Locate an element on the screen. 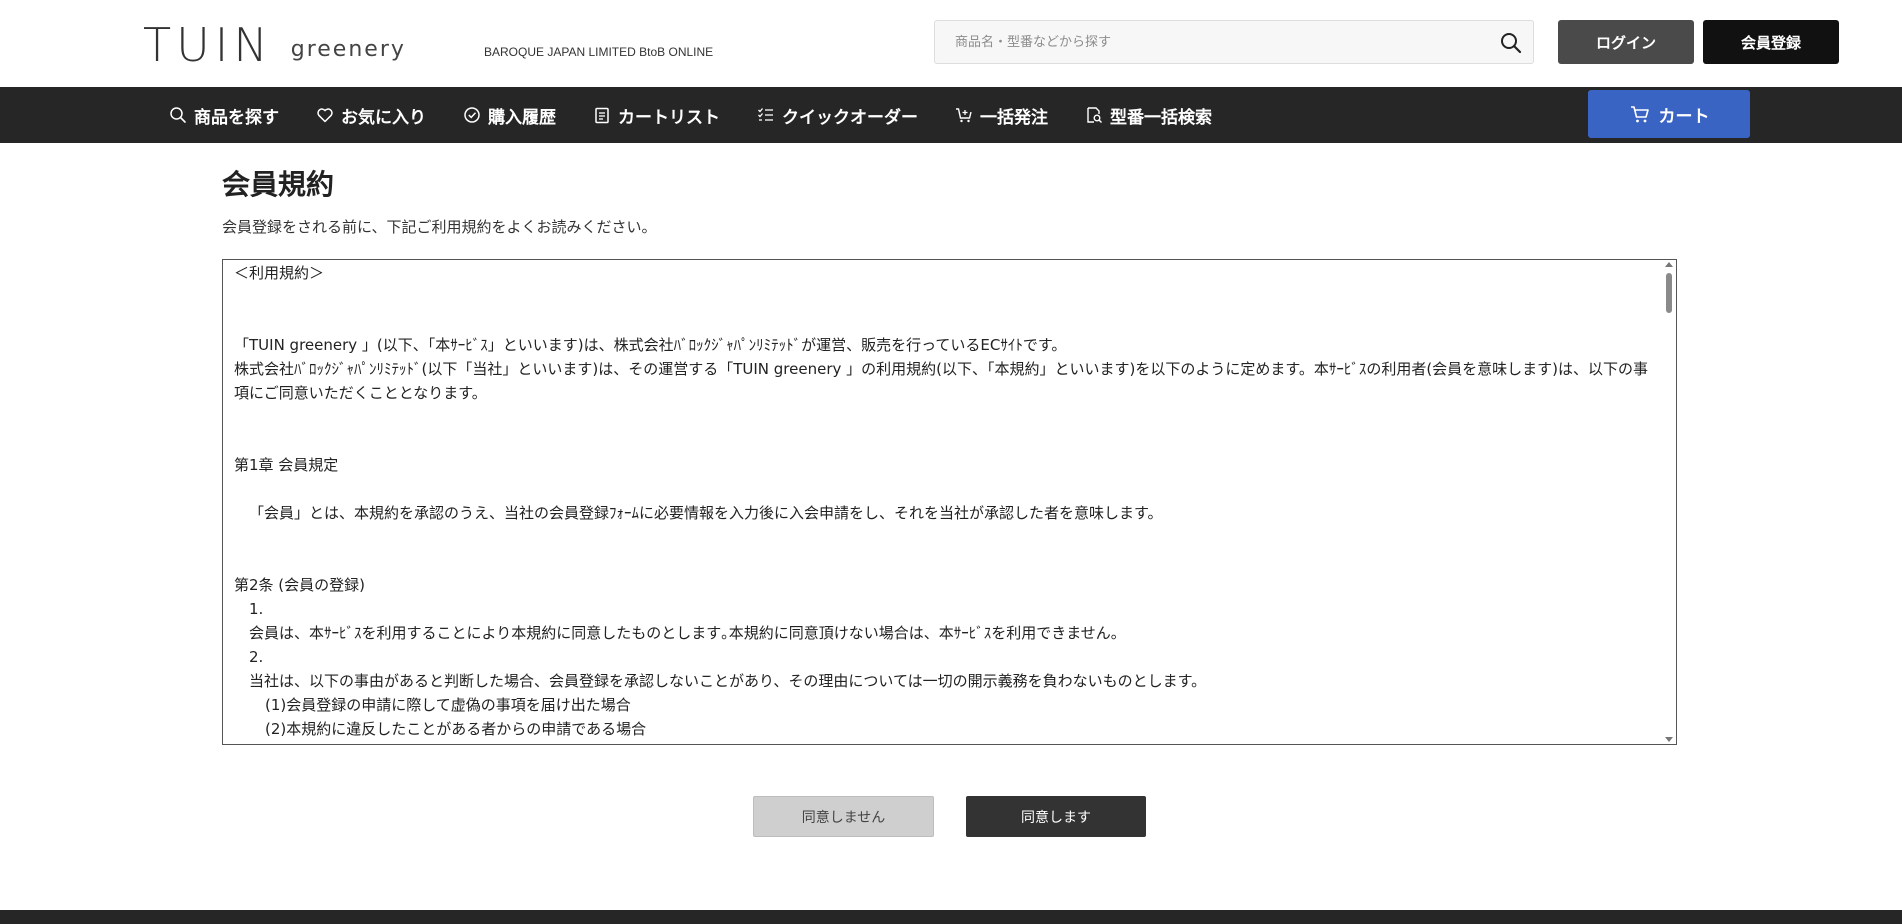 This screenshot has height=924, width=1902. nav-item-label: 商品を探す is located at coordinates (236, 117).